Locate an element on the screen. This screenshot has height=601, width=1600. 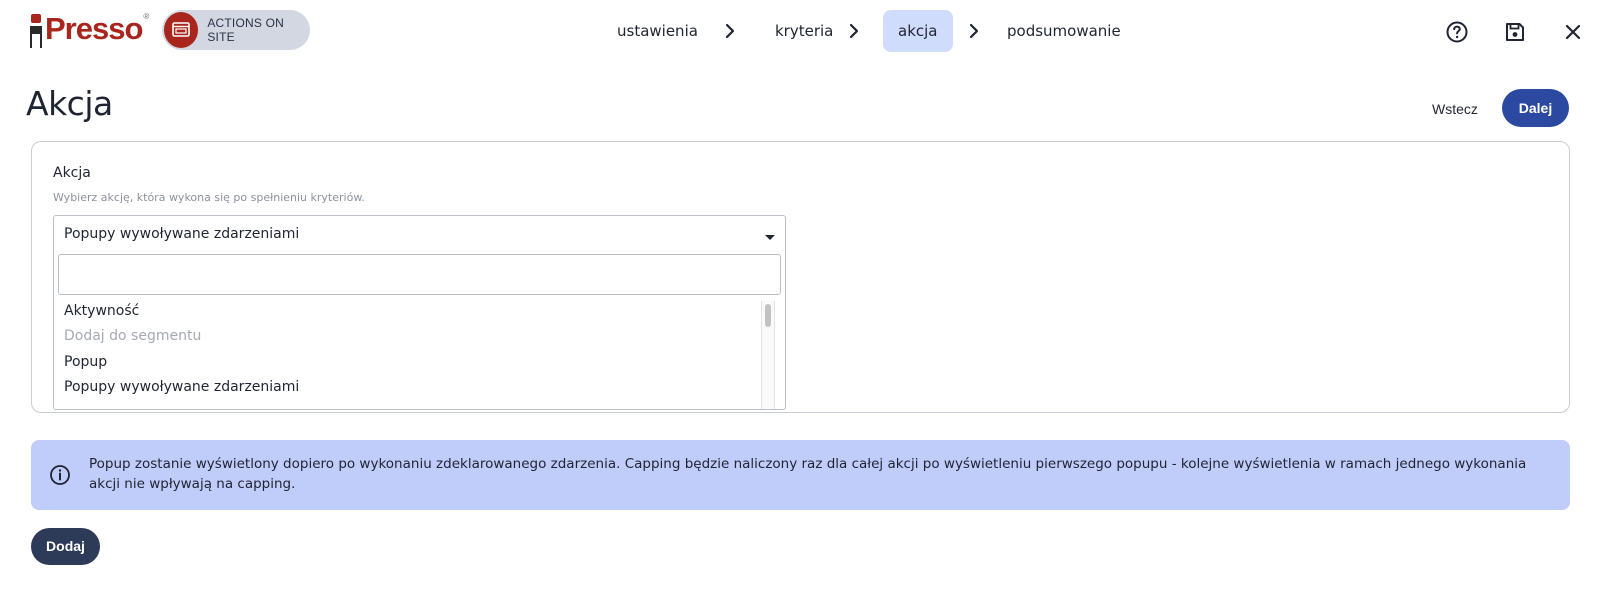
step-ustawienia: ustawienia is located at coordinates (657, 31).